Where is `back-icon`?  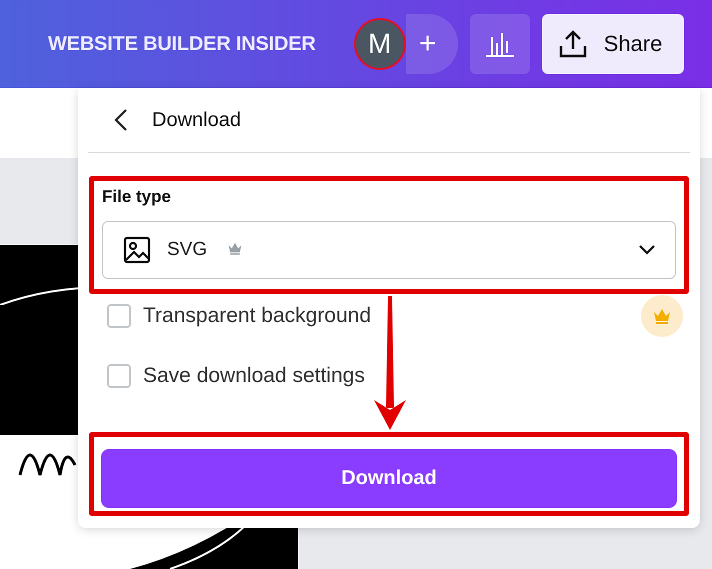 back-icon is located at coordinates (121, 120).